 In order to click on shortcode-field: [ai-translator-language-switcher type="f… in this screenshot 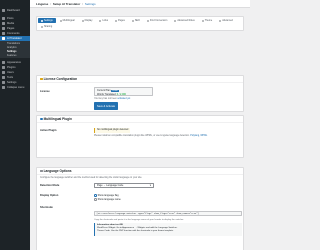, I will do `click(168, 213)`.